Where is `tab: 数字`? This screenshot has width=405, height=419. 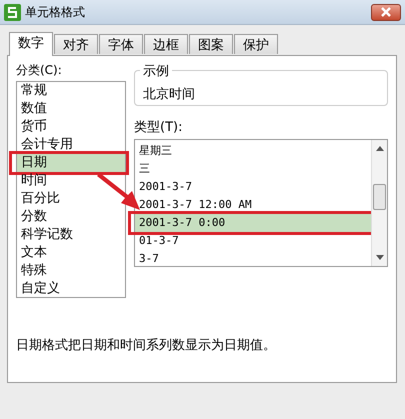
tab: 数字 is located at coordinates (31, 44).